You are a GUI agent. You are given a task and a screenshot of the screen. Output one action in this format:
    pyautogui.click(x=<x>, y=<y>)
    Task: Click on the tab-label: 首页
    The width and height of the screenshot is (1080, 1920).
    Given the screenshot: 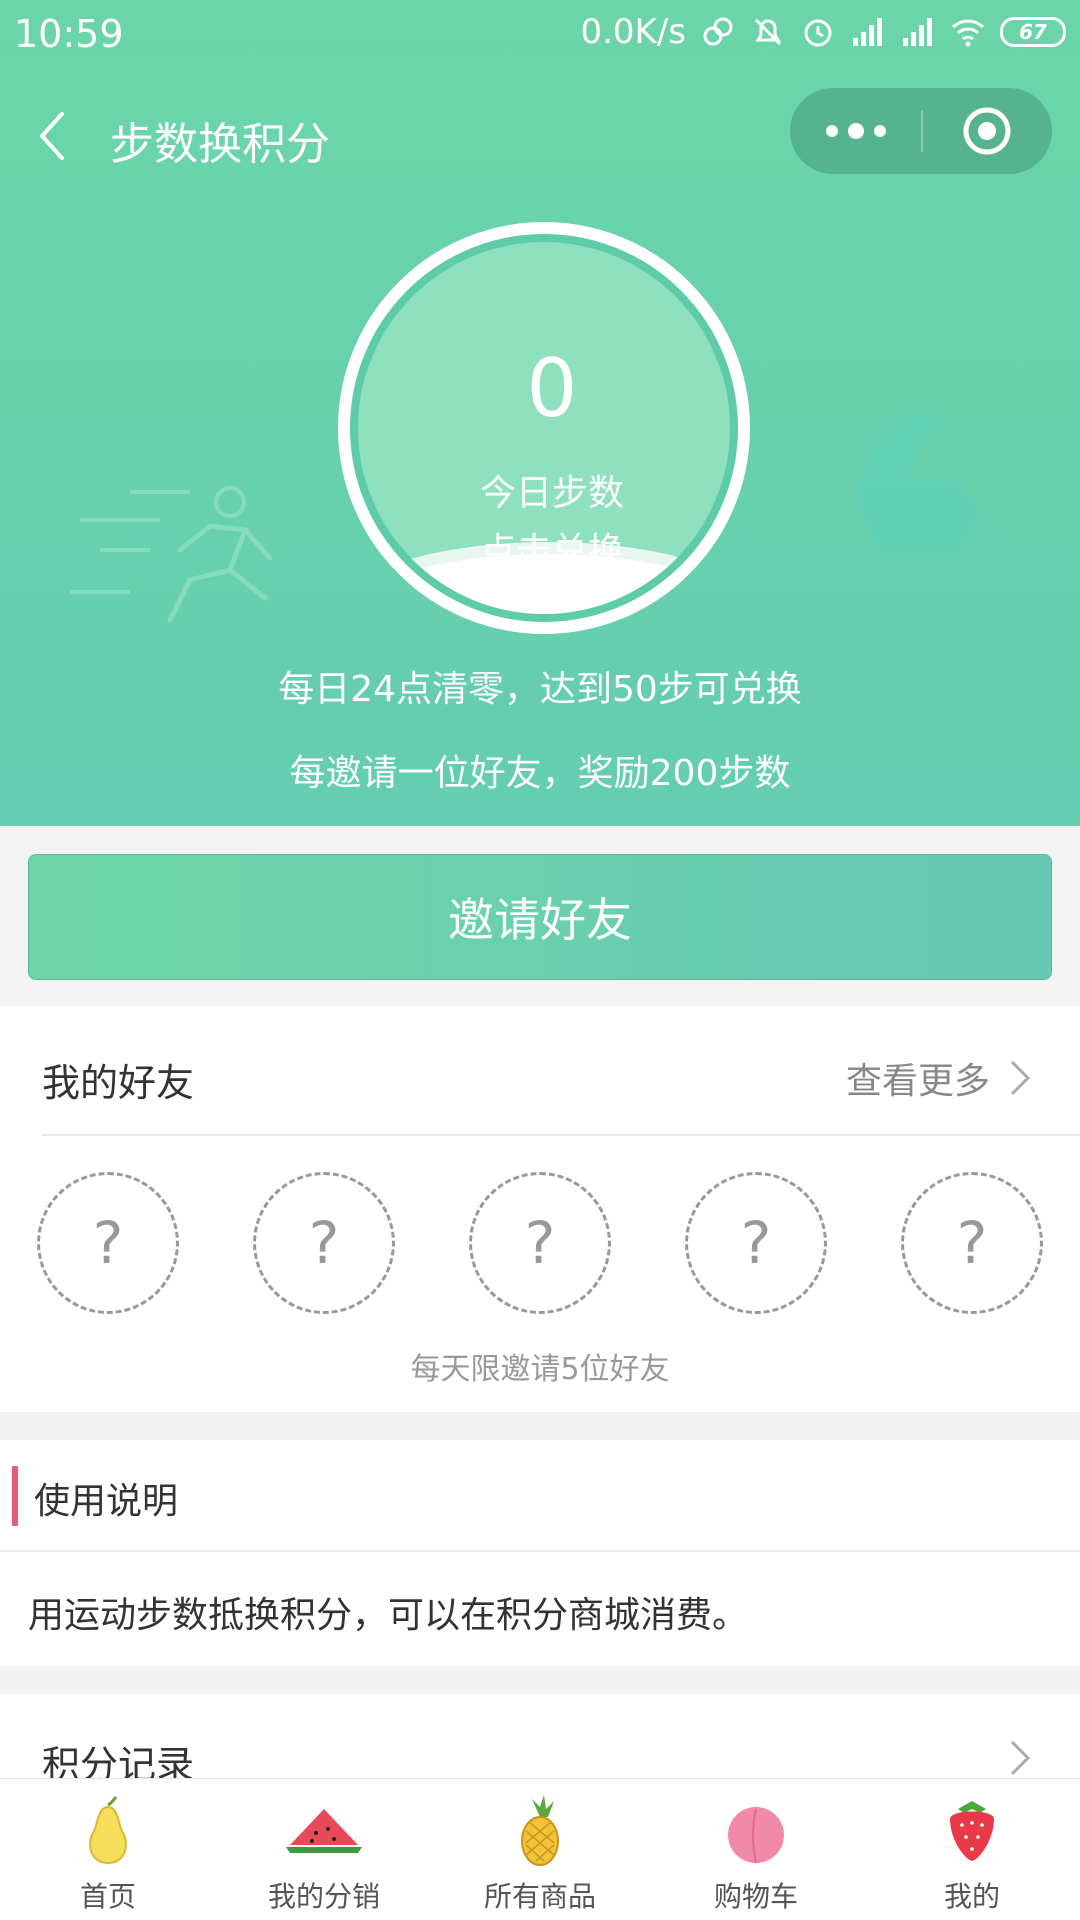 What is the action you would take?
    pyautogui.click(x=107, y=1896)
    